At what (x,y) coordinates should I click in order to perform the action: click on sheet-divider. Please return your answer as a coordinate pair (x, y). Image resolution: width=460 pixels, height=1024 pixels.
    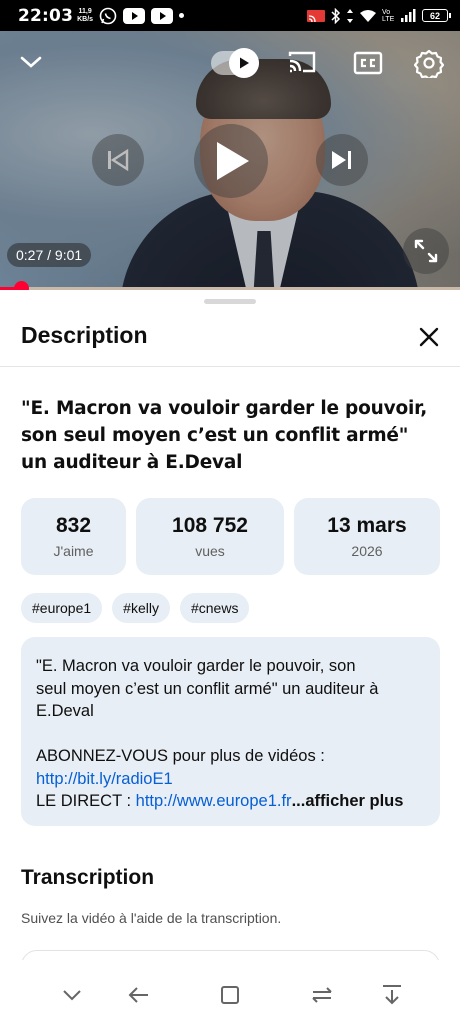
    Looking at the image, I should click on (230, 366).